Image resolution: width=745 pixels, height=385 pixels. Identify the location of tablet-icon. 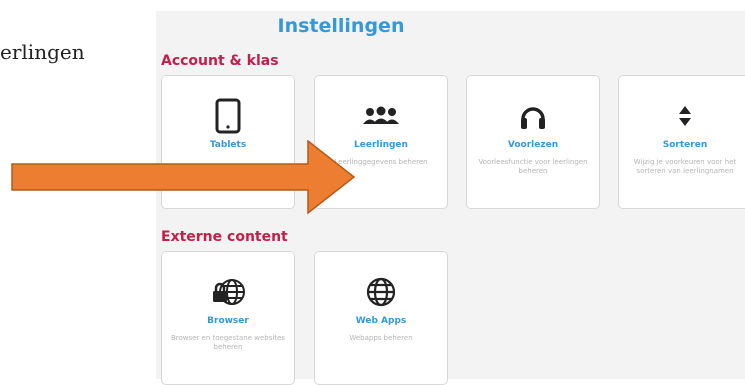
(228, 116).